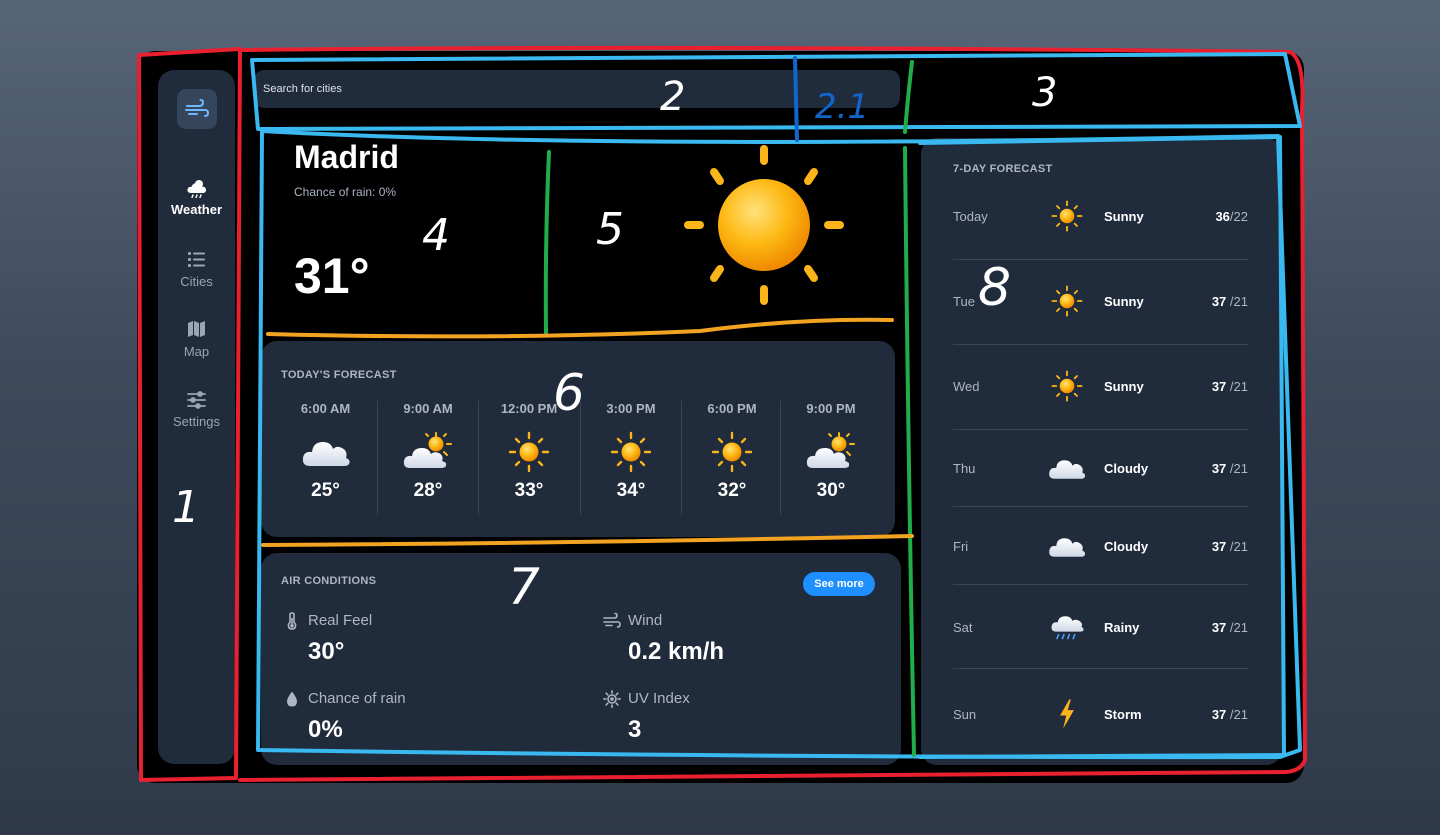 Image resolution: width=1440 pixels, height=835 pixels. Describe the element at coordinates (612, 699) in the screenshot. I see `sun-outline-icon` at that location.